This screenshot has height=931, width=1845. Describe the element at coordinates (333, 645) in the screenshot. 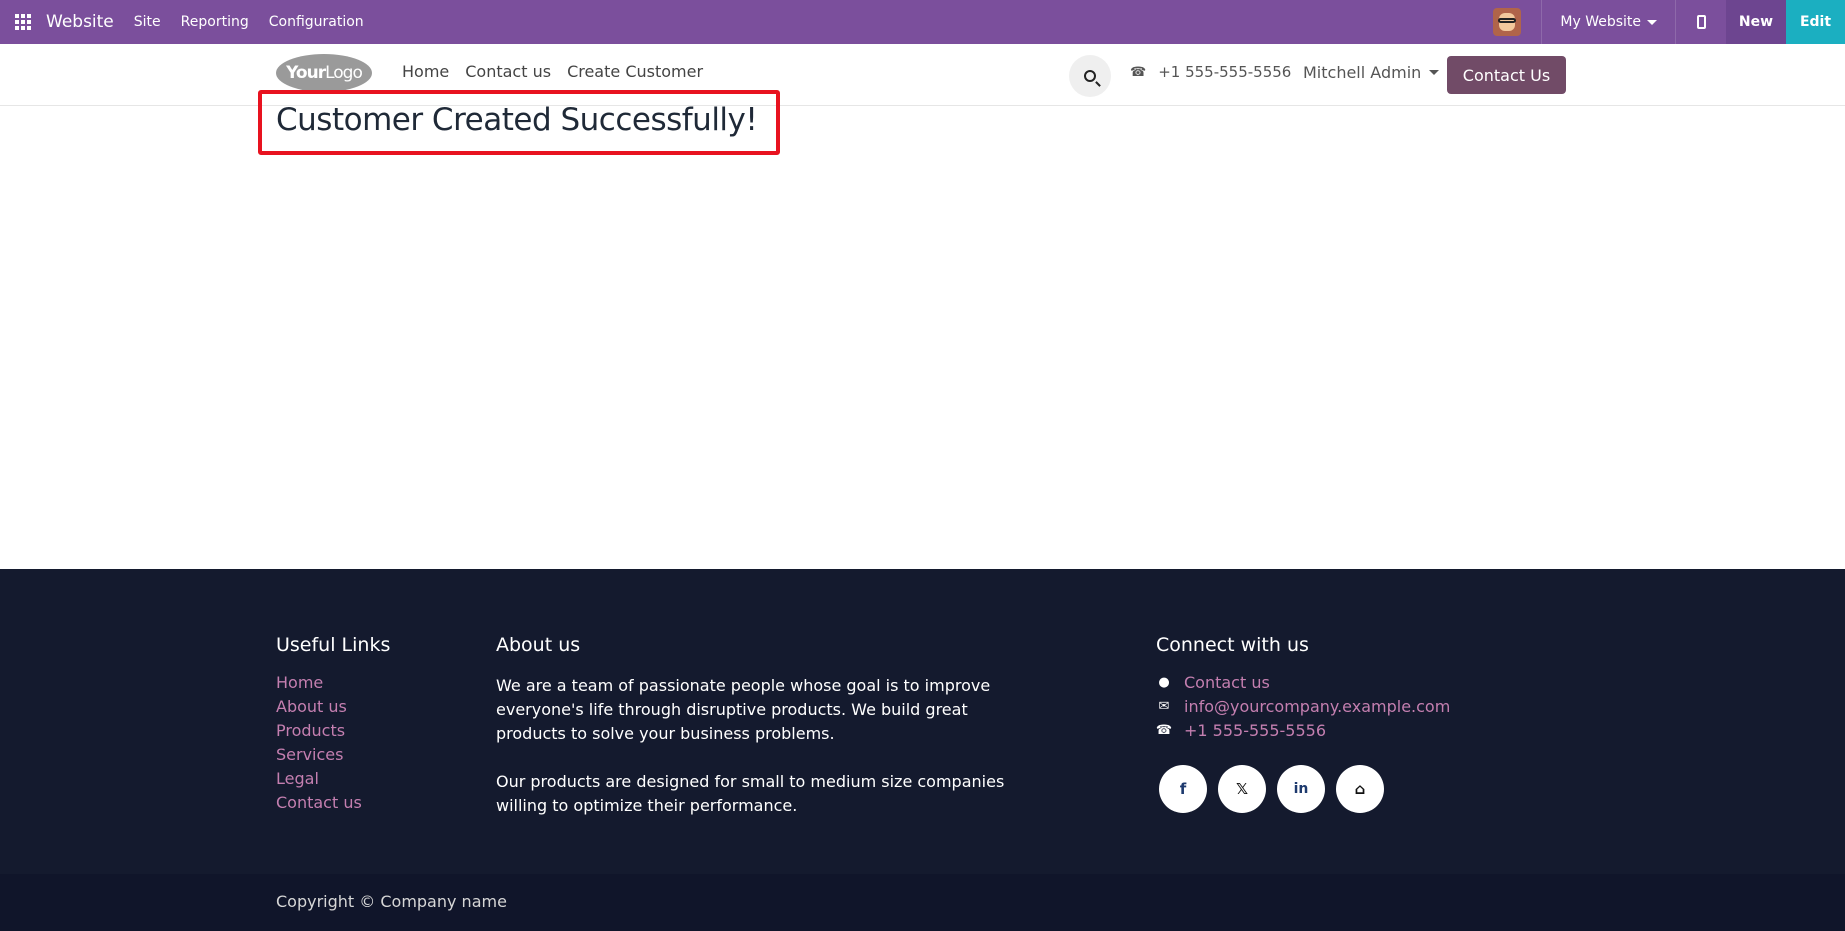

I see `useful-links-title: Useful Links` at that location.